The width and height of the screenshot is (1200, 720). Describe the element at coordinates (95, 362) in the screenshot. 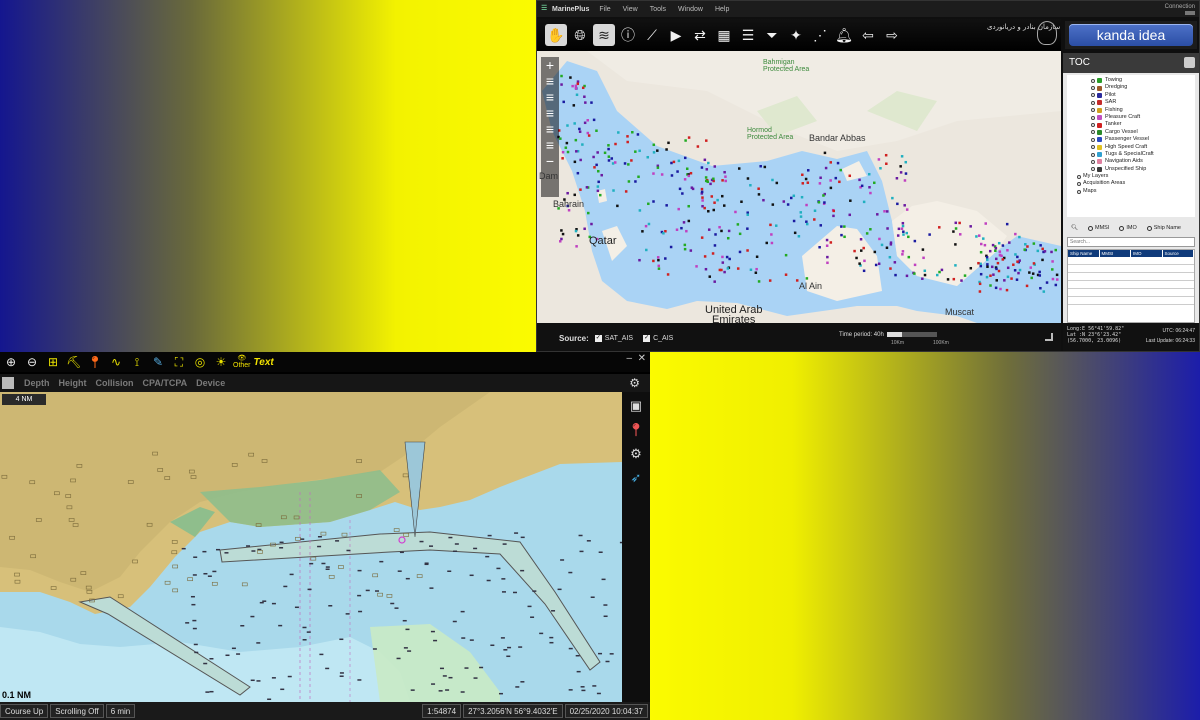

I see `map-pin-icon: 📍︎` at that location.